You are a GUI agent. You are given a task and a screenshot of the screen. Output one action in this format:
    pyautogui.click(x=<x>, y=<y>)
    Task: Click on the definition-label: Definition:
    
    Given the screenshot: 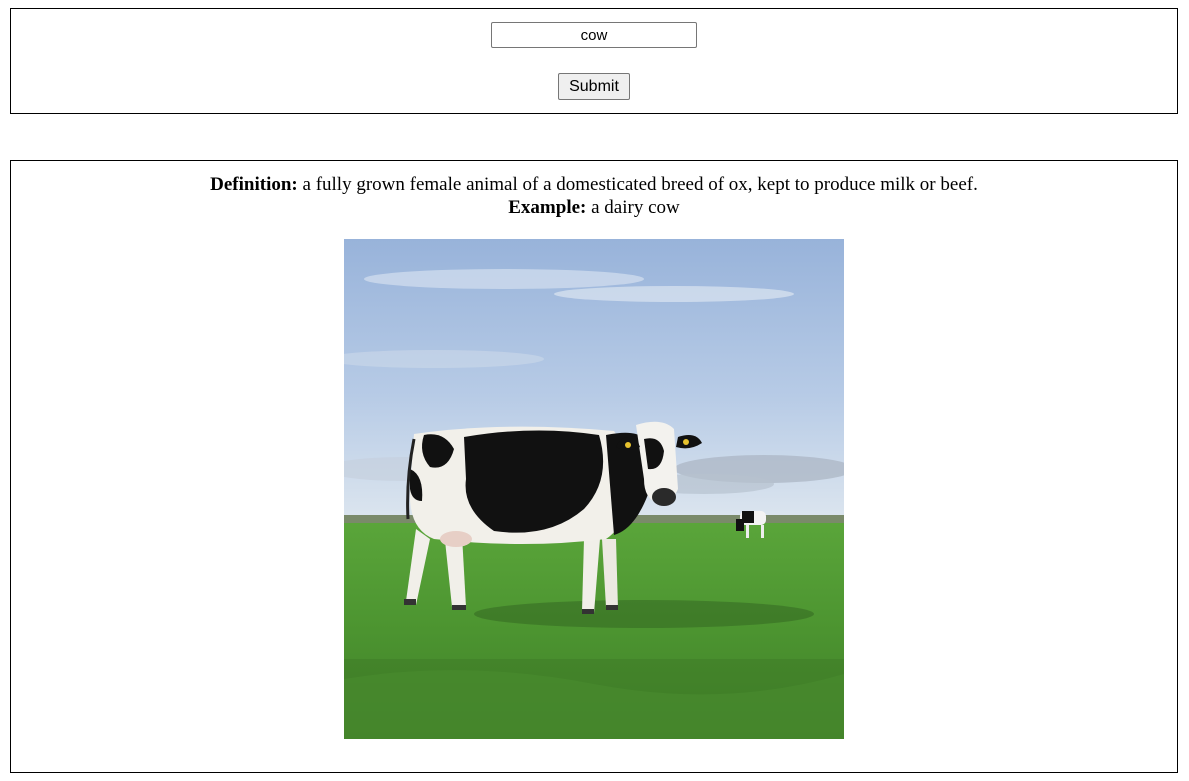 What is the action you would take?
    pyautogui.click(x=254, y=184)
    